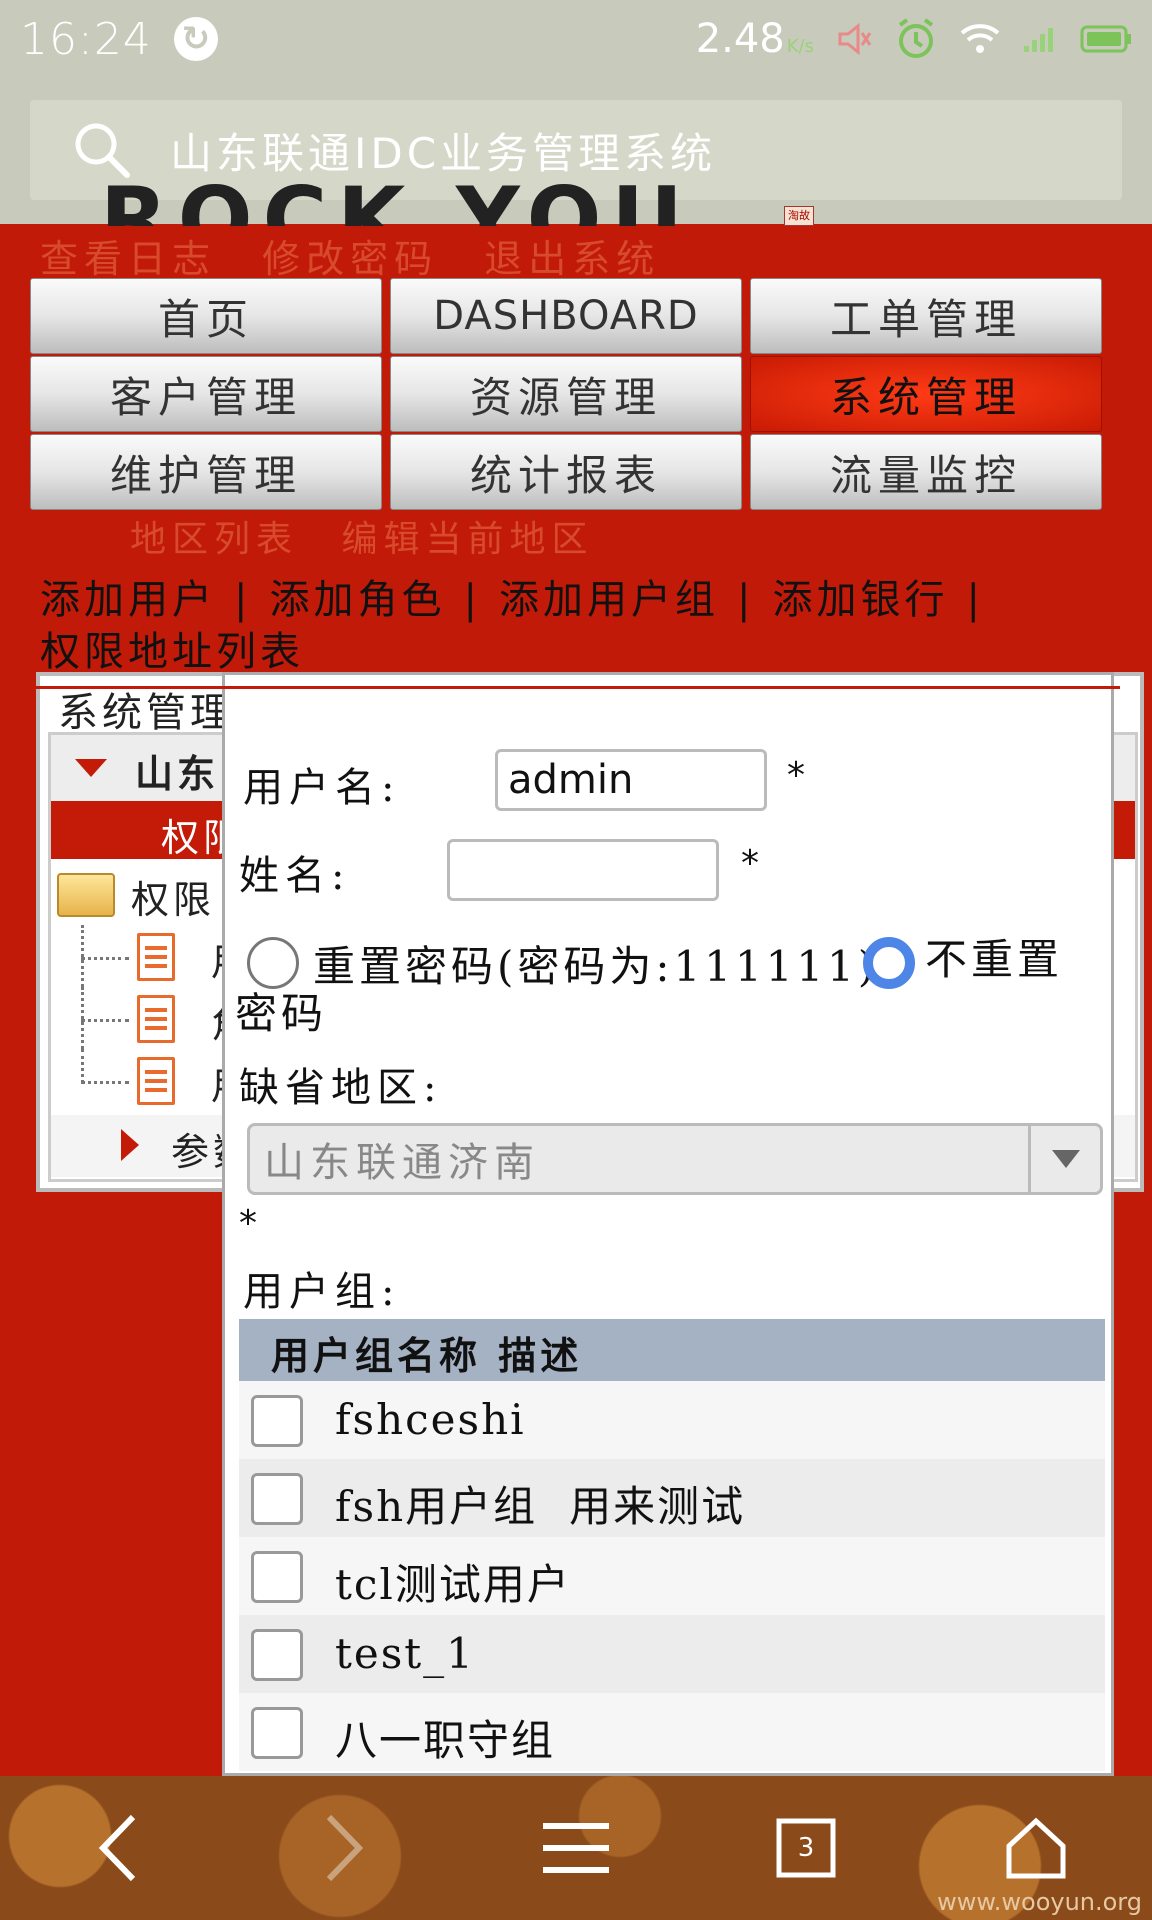 This screenshot has height=1920, width=1152. Describe the element at coordinates (1064, 1159) in the screenshot. I see `chevron-down-icon` at that location.